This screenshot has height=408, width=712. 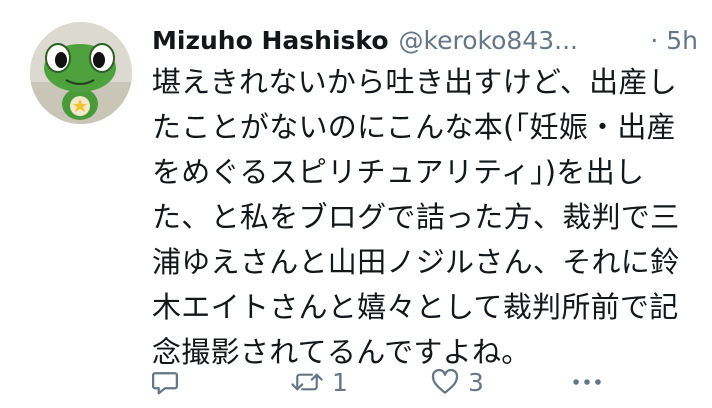 I want to click on retweet-count: 1, so click(x=340, y=382).